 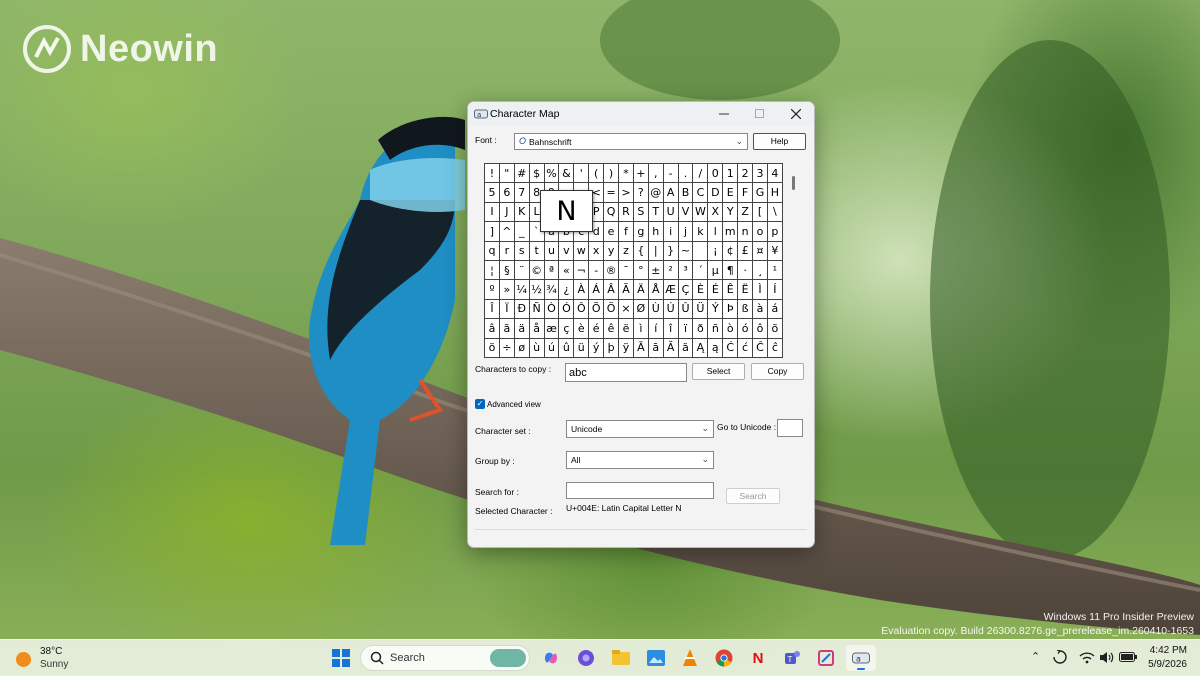 What do you see at coordinates (731, 232) in the screenshot?
I see `char-cell: m` at bounding box center [731, 232].